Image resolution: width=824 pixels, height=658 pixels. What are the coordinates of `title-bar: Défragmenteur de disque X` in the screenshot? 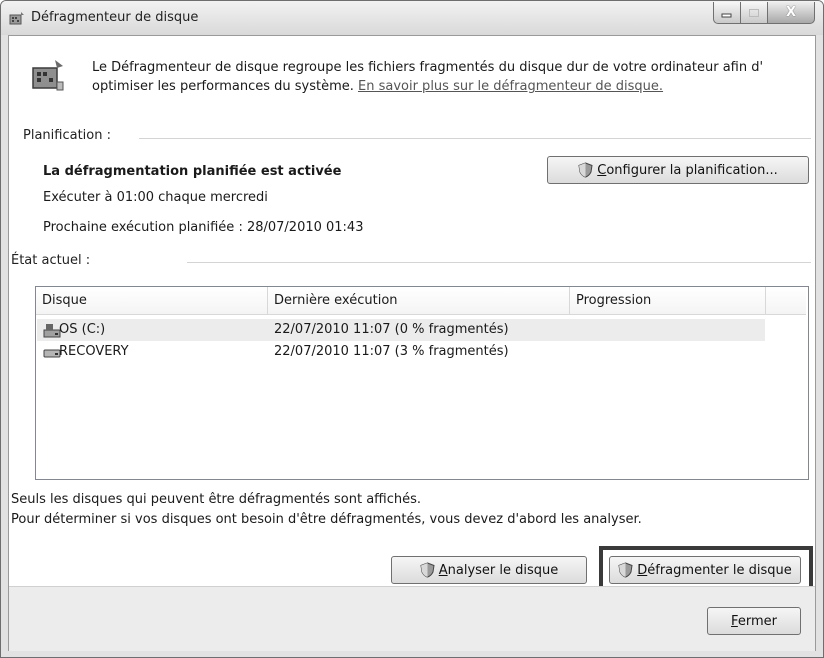 It's located at (412, 18).